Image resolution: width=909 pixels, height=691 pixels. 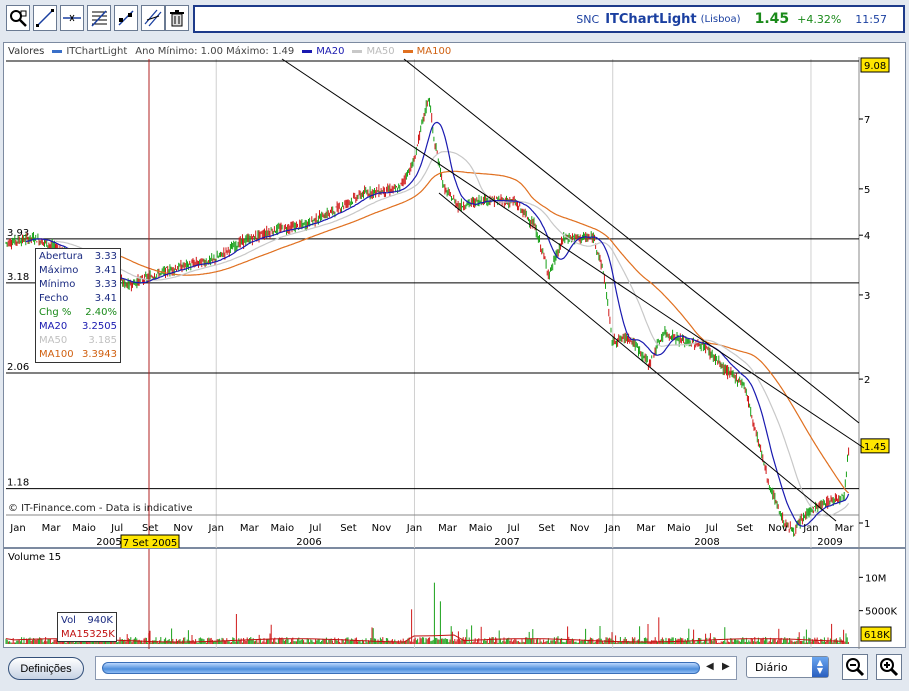 What do you see at coordinates (97, 51) in the screenshot?
I see `legend-item-main: ITChartLight` at bounding box center [97, 51].